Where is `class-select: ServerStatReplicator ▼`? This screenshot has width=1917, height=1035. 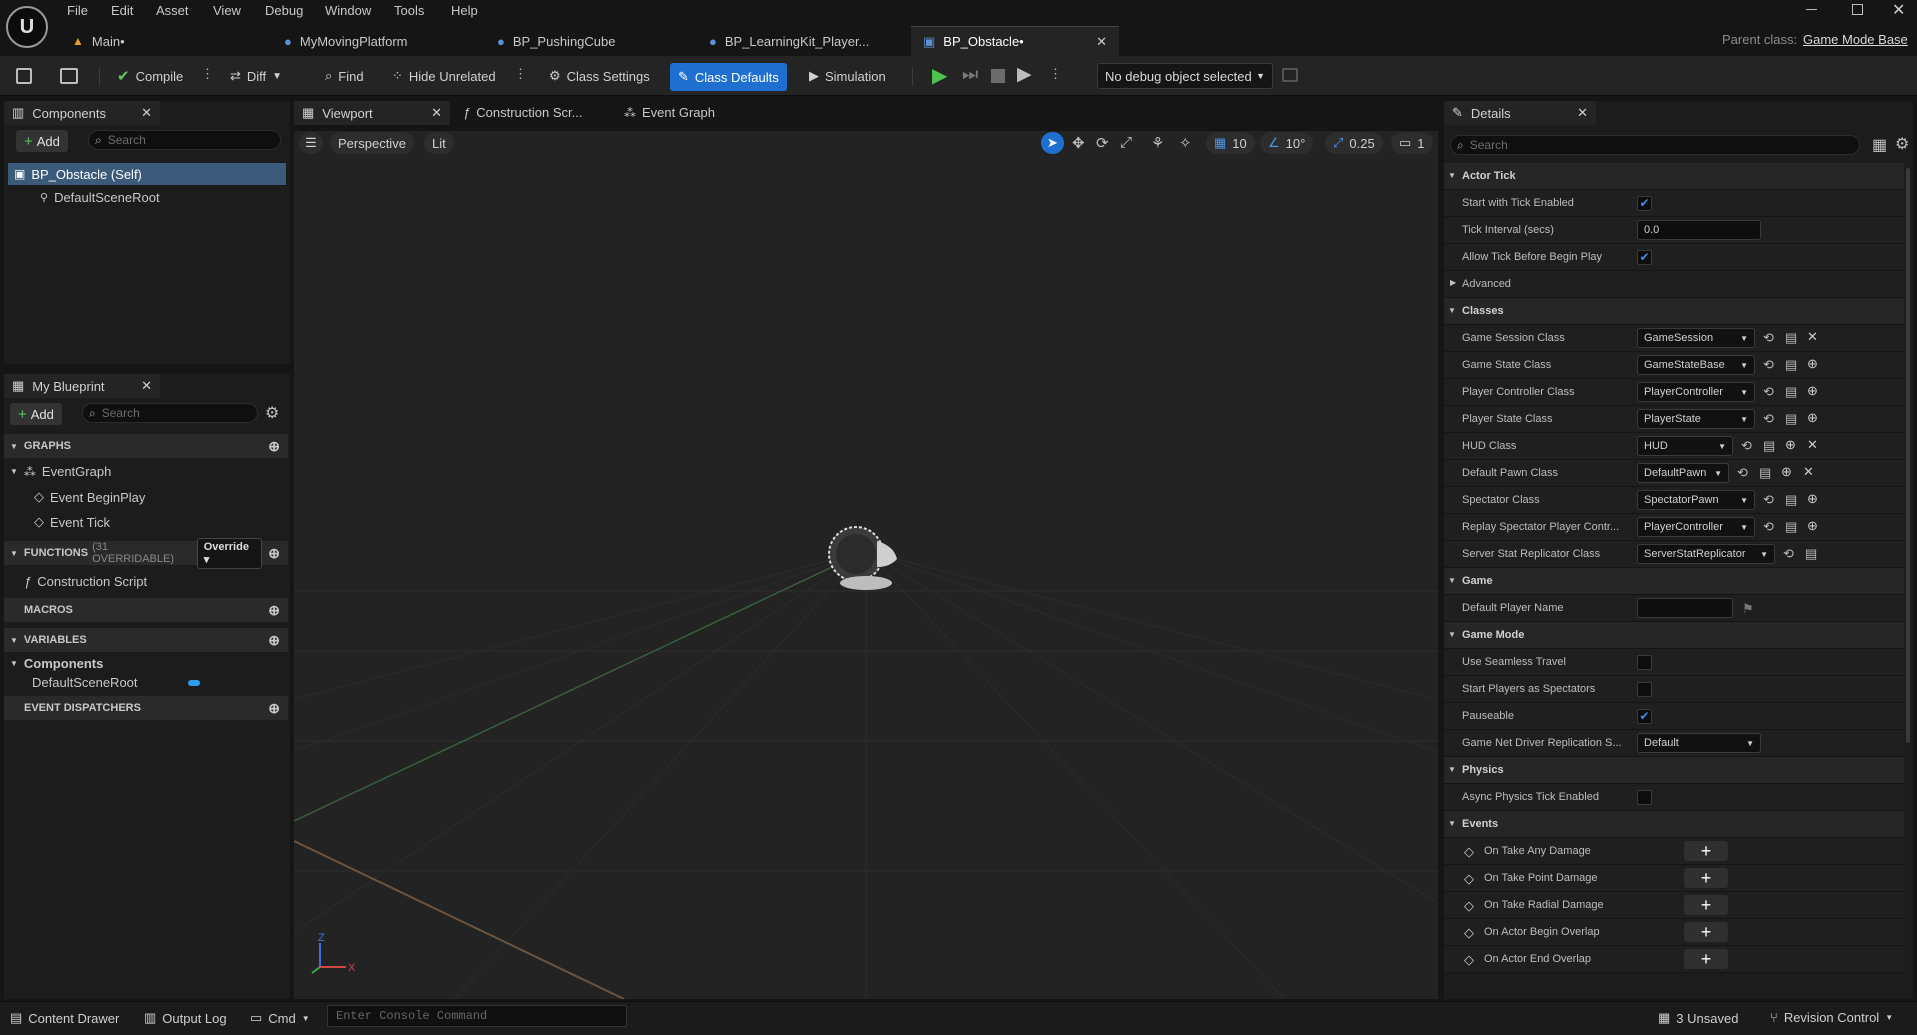
class-select: ServerStatReplicator ▼ is located at coordinates (1706, 554).